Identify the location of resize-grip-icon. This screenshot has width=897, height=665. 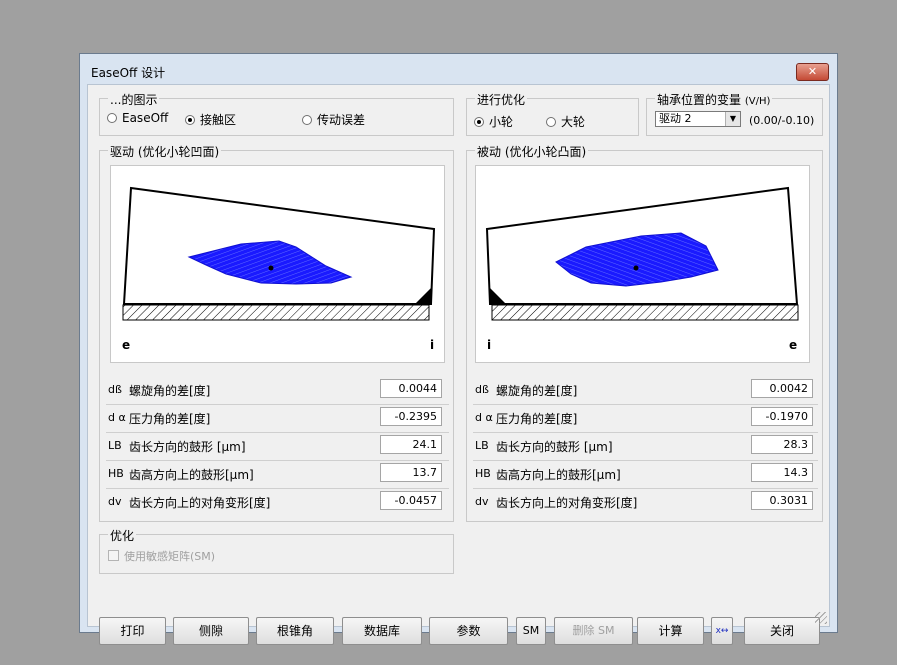
(821, 618).